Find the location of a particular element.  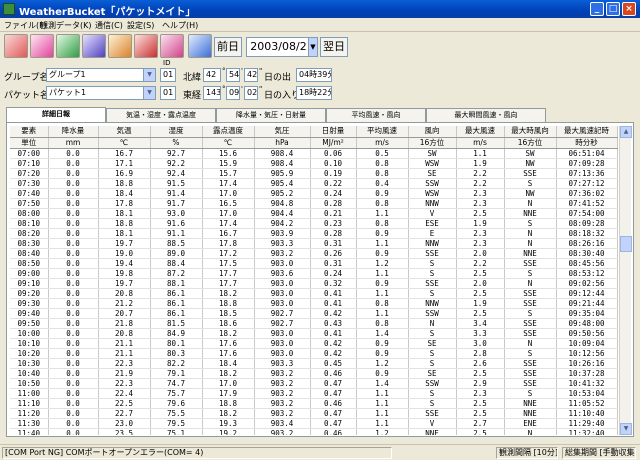

menu-communication: 通信(C) is located at coordinates (109, 25).